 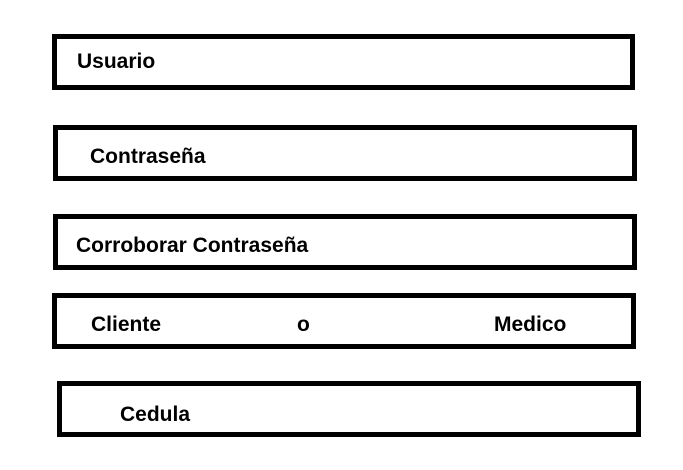 I want to click on option-separator: o, so click(x=303, y=324).